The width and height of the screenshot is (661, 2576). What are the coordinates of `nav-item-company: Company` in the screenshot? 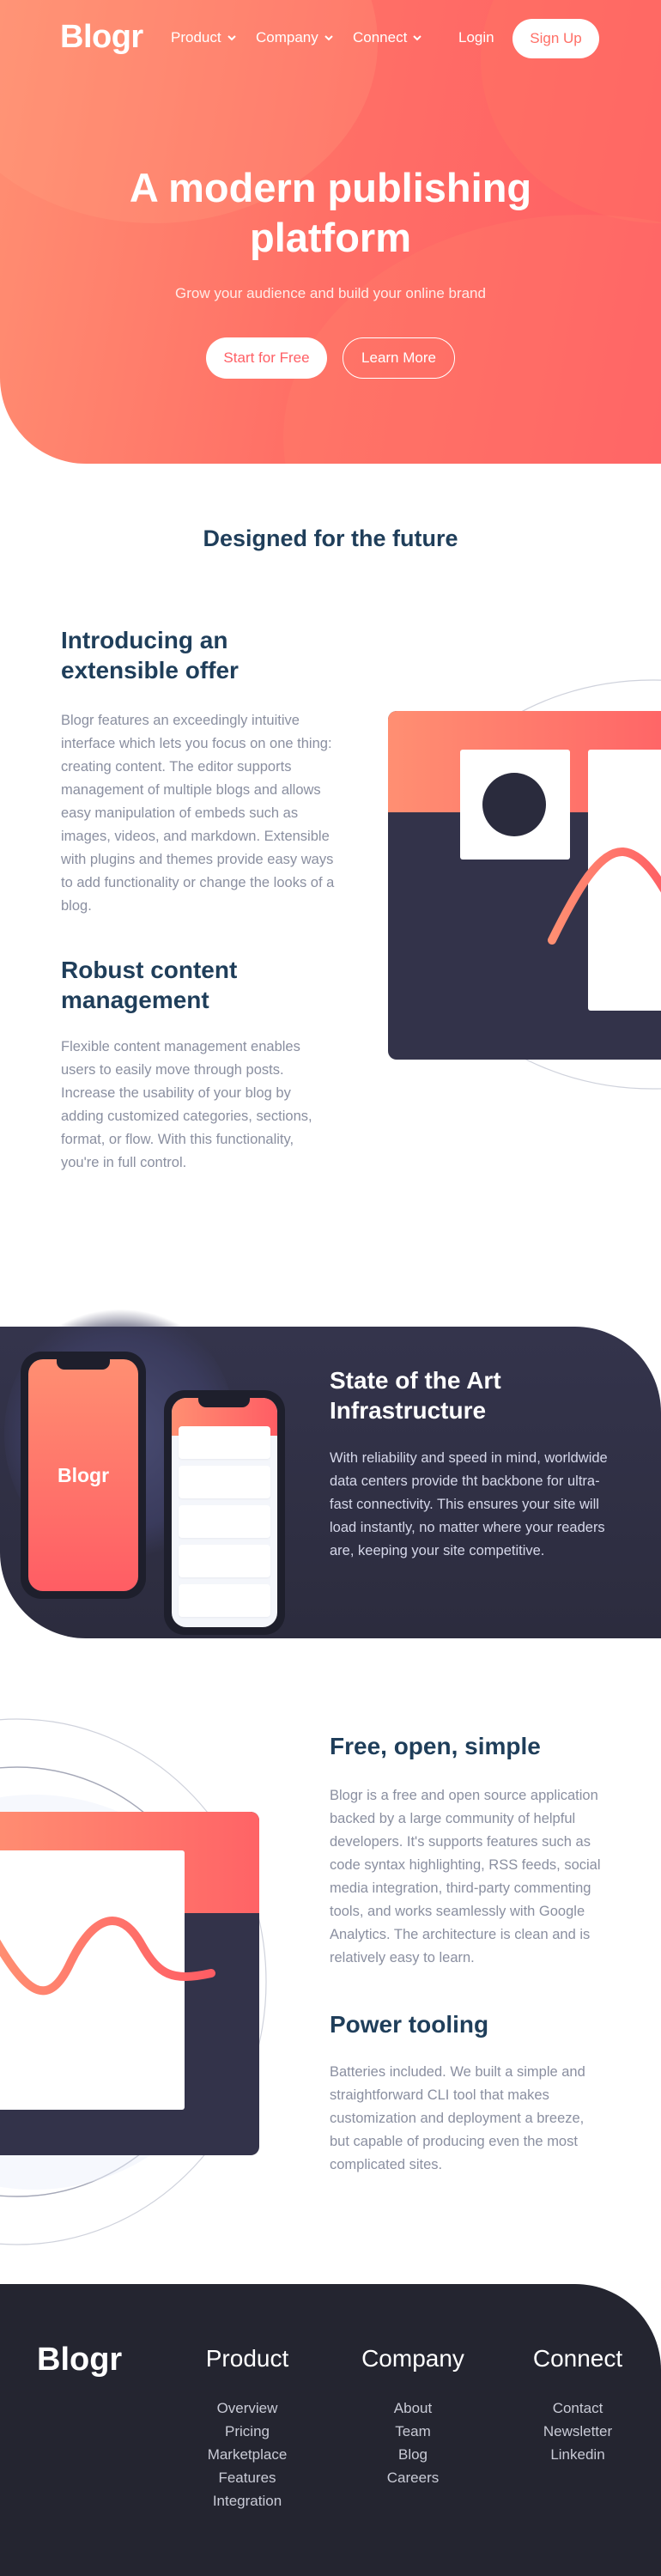 It's located at (295, 37).